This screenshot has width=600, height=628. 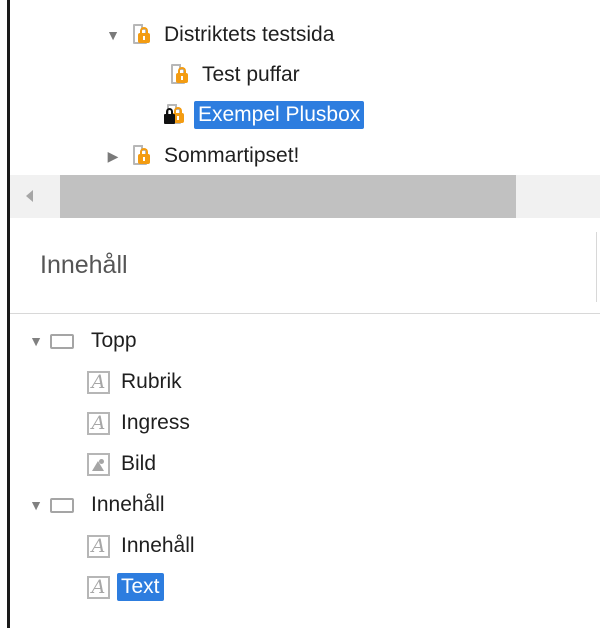 I want to click on content-block-innehall: A Innehåll, so click(x=143, y=546).